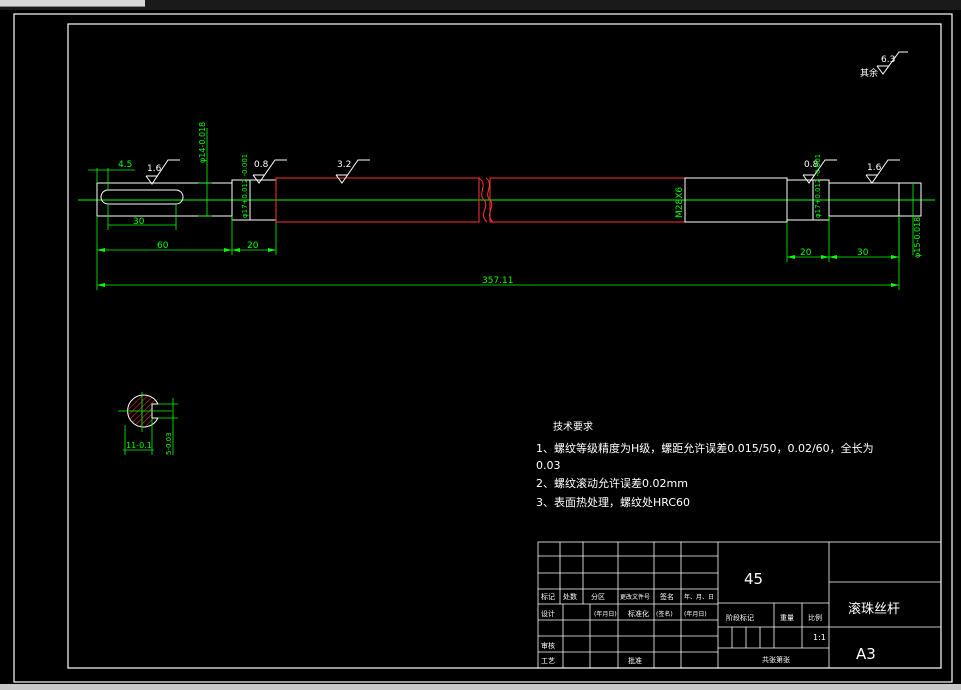 This screenshot has width=961, height=690. Describe the element at coordinates (498, 281) in the screenshot. I see `dim-total-length: 357.11` at that location.